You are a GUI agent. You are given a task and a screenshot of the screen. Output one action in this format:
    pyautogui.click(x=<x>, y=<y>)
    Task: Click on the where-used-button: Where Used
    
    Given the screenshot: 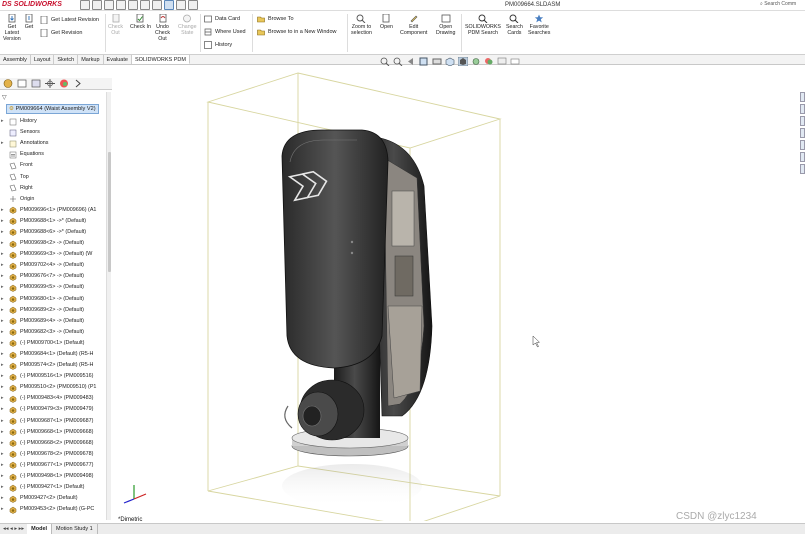 What is the action you would take?
    pyautogui.click(x=225, y=32)
    